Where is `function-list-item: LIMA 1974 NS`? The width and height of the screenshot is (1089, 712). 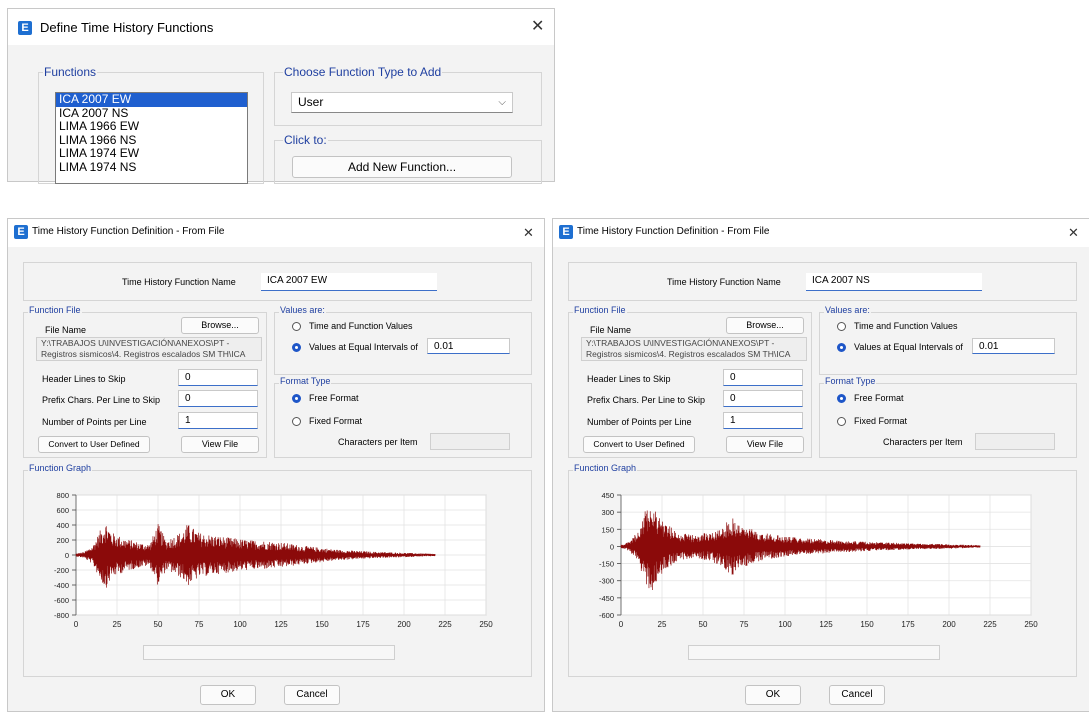
function-list-item: LIMA 1974 NS is located at coordinates (151, 167).